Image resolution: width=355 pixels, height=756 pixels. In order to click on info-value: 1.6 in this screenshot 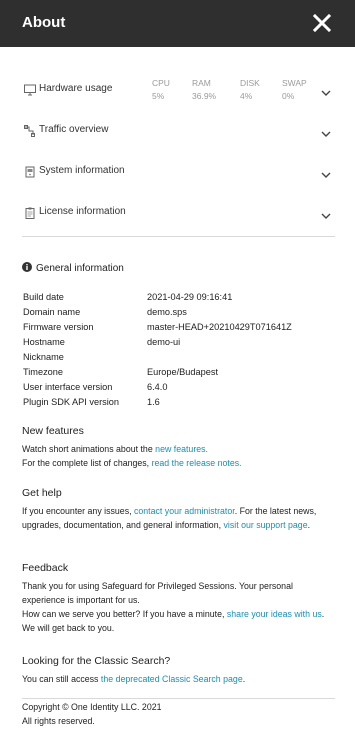, I will do `click(153, 402)`.